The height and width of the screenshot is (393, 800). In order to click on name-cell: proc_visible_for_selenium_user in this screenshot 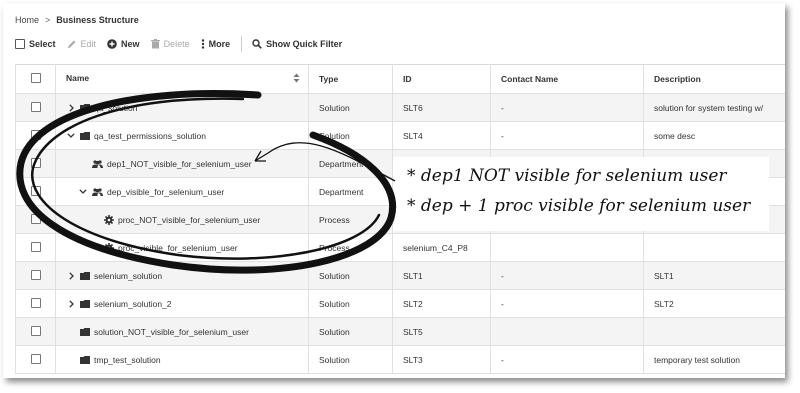, I will do `click(182, 247)`.